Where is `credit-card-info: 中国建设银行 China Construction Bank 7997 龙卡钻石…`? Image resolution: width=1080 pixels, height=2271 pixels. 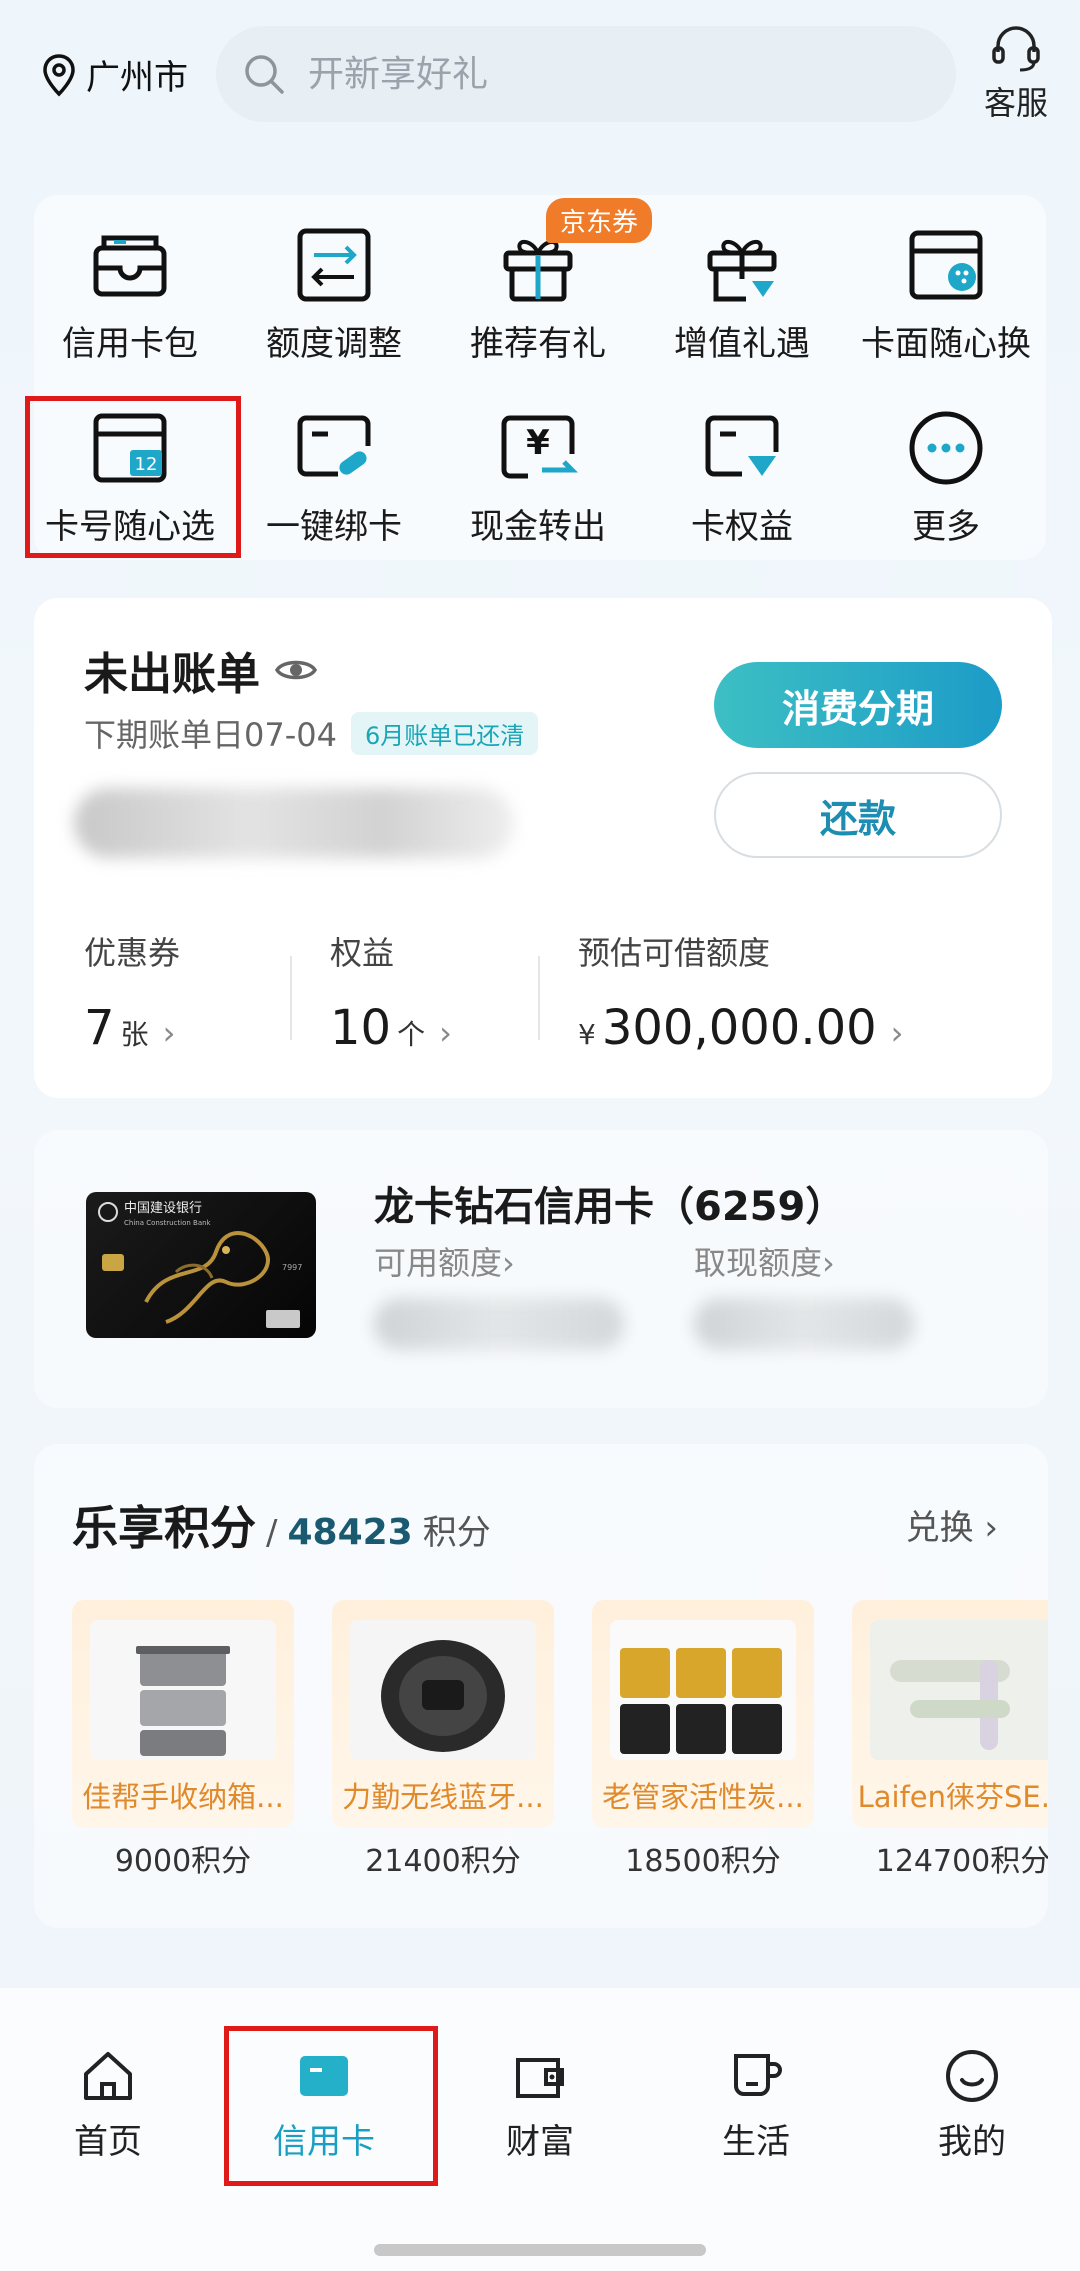 credit-card-info: 中国建设银行 China Construction Bank 7997 龙卡钻石… is located at coordinates (541, 1269).